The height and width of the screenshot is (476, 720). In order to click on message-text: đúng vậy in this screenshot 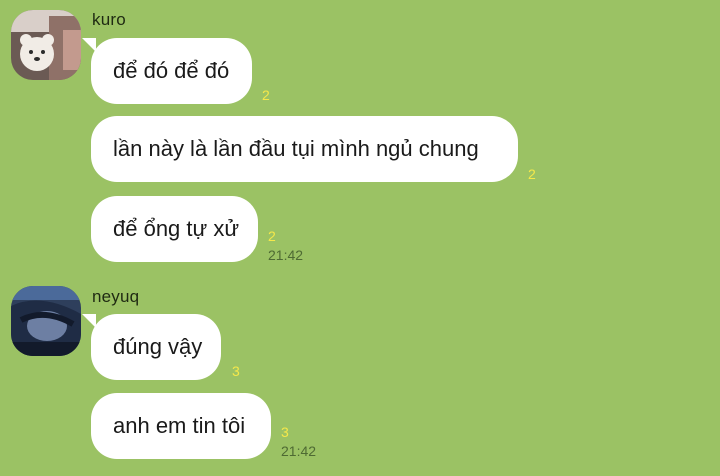, I will do `click(158, 346)`.